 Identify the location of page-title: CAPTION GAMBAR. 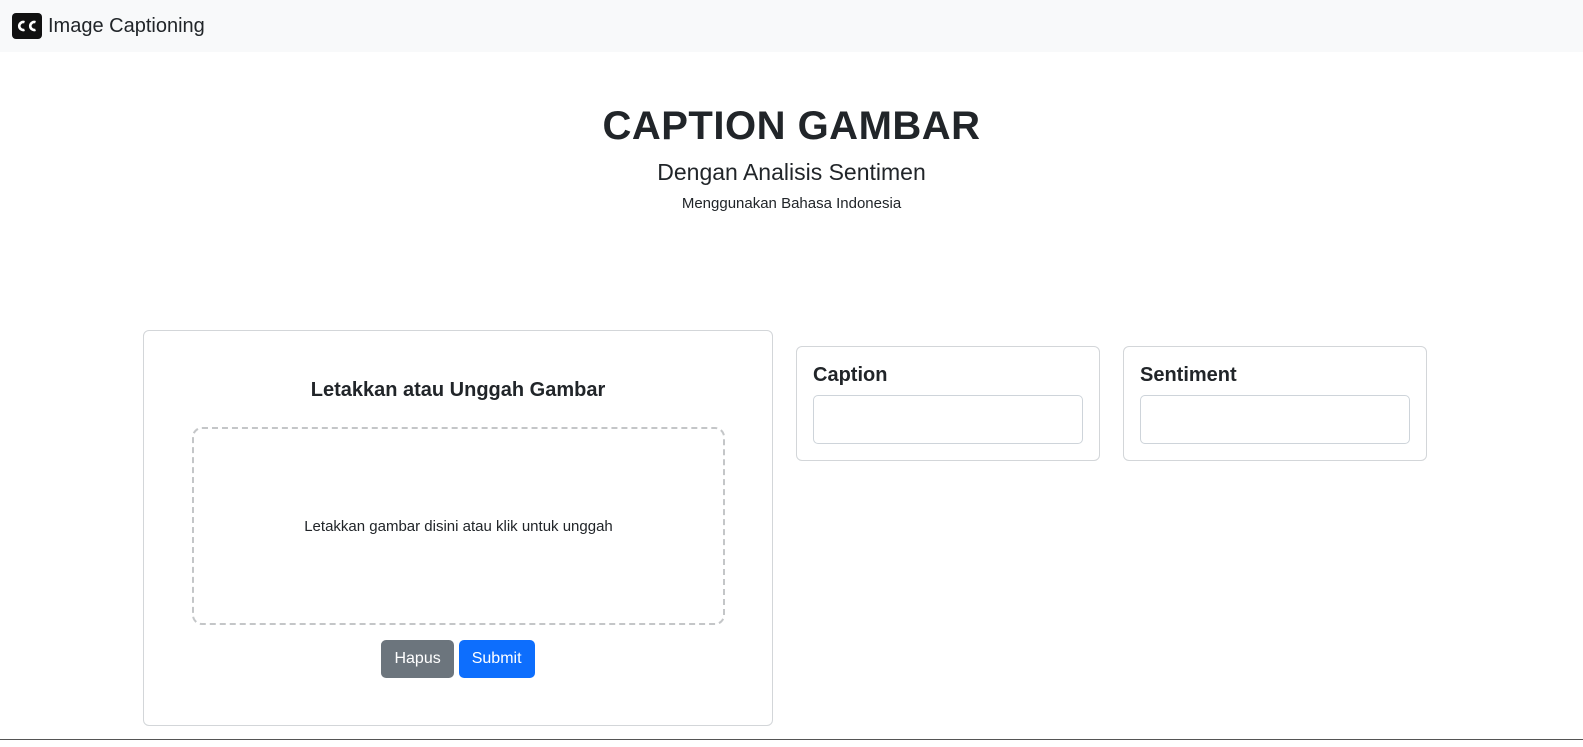
(791, 126).